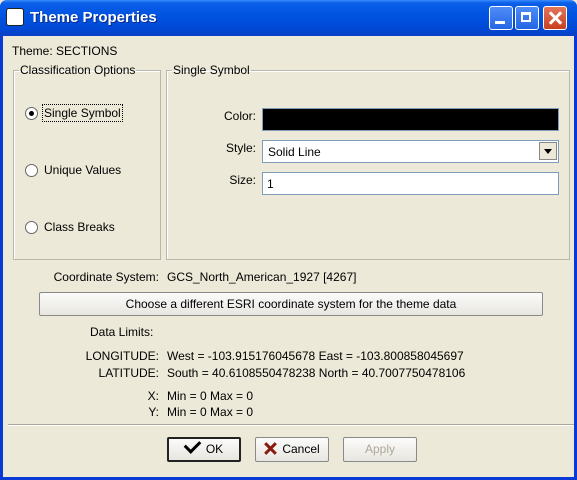  What do you see at coordinates (122, 332) in the screenshot?
I see `data-limits-label: Data Limits:` at bounding box center [122, 332].